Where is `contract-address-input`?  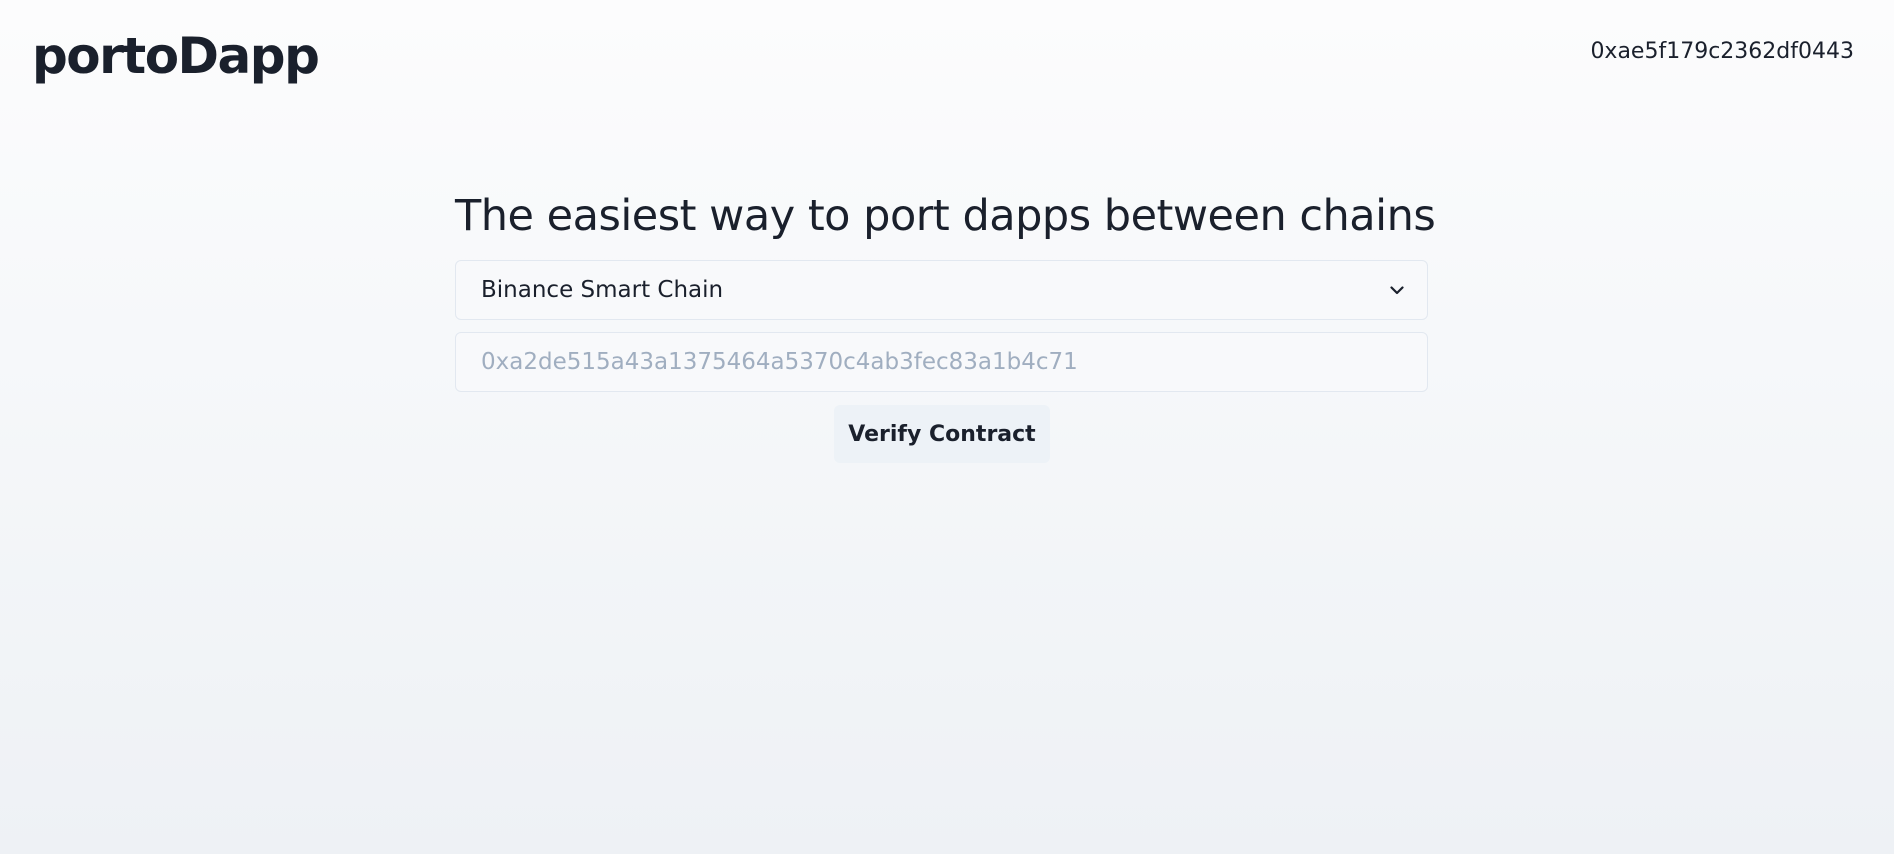 contract-address-input is located at coordinates (941, 362).